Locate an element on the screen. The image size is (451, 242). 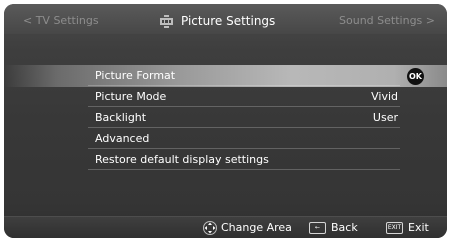
menu-item-value: User is located at coordinates (385, 117).